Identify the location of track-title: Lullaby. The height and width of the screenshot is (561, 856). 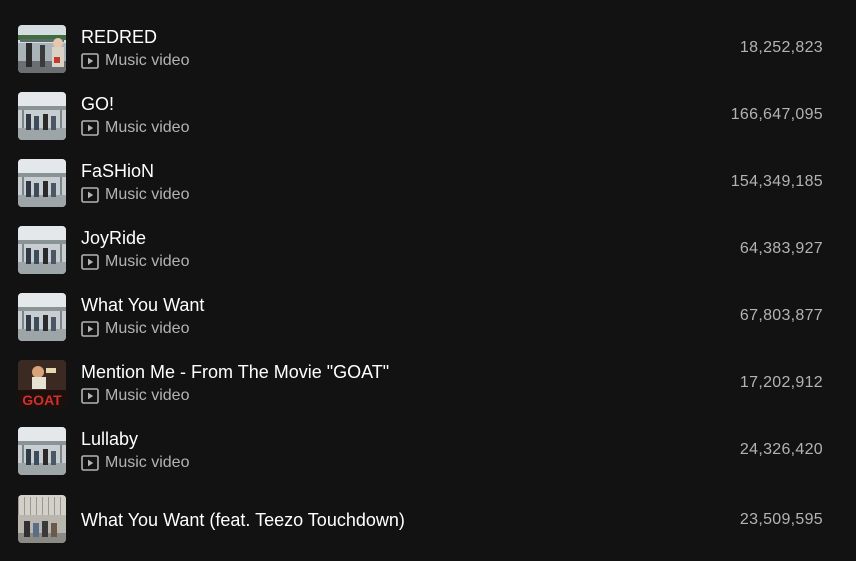
(109, 439).